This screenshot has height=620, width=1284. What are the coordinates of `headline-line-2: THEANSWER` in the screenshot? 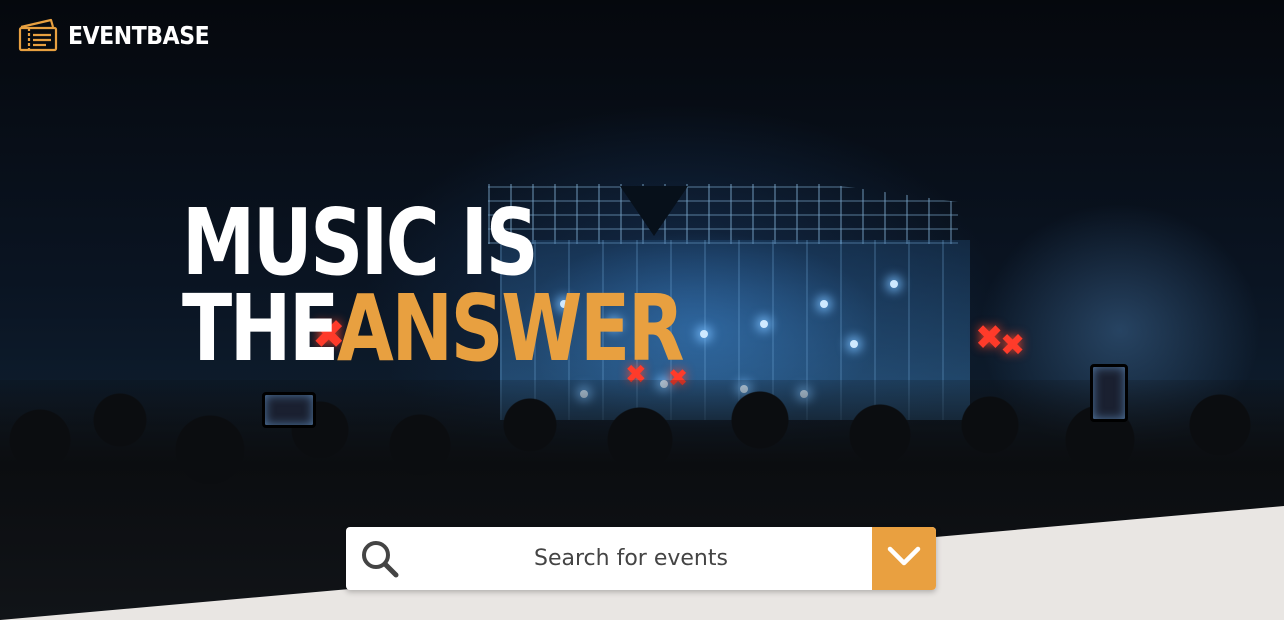 It's located at (433, 329).